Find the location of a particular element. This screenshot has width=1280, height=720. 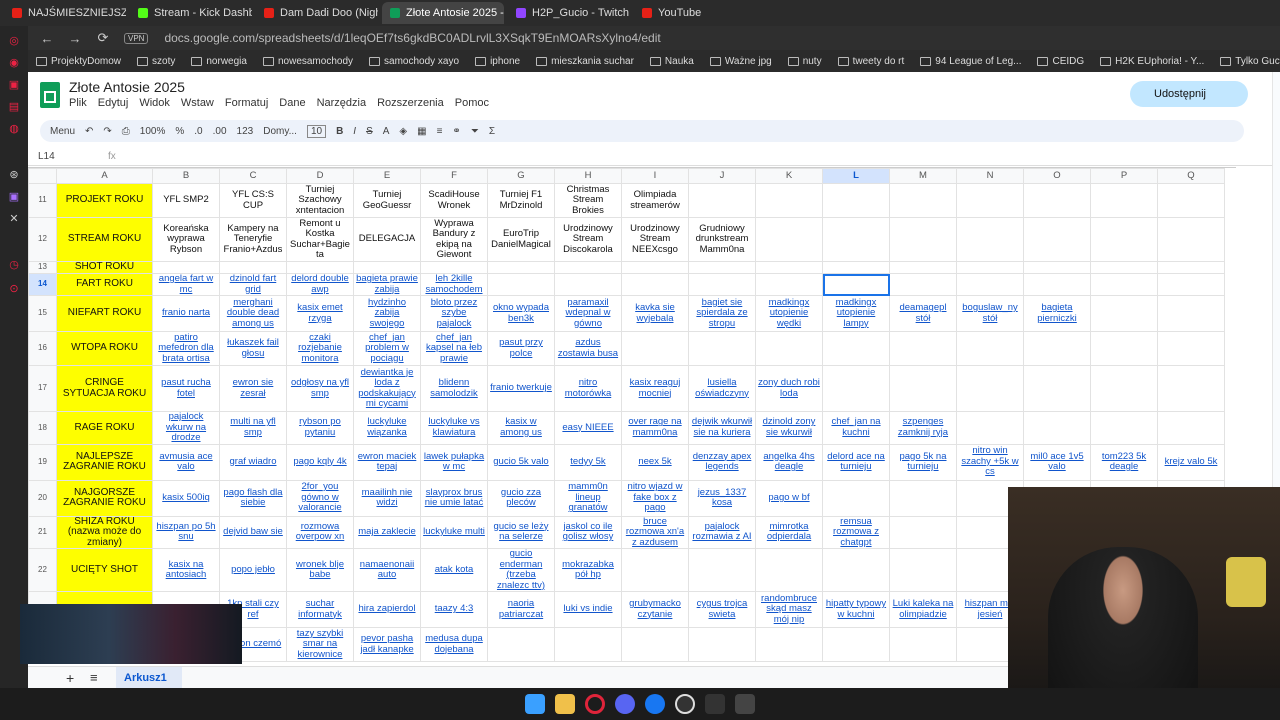

grid-cell: namaenonaii auto is located at coordinates (387, 570).